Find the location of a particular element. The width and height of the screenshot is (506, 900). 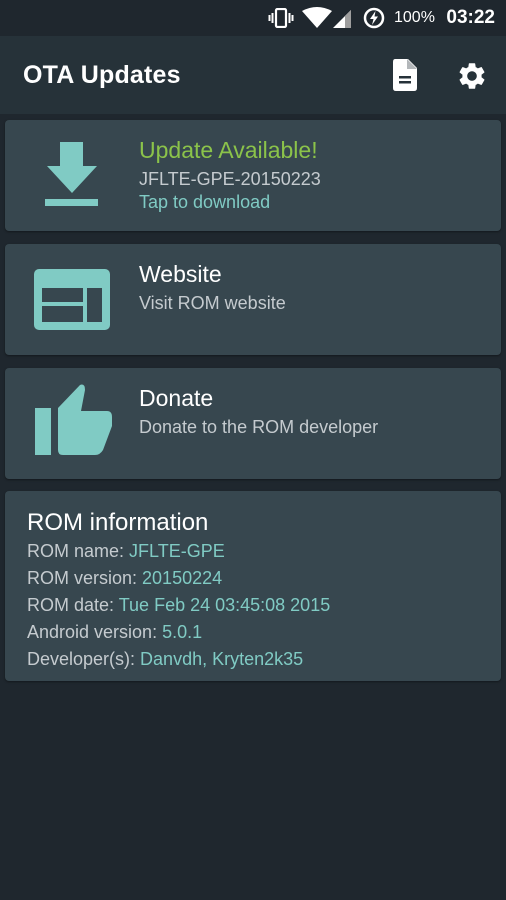

update-title: Update Available! is located at coordinates (228, 150).